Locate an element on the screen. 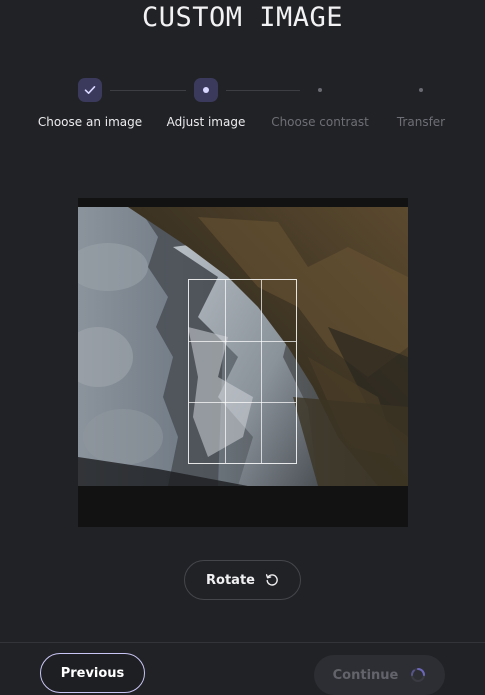 This screenshot has height=695, width=485. footer-divider is located at coordinates (242, 642).